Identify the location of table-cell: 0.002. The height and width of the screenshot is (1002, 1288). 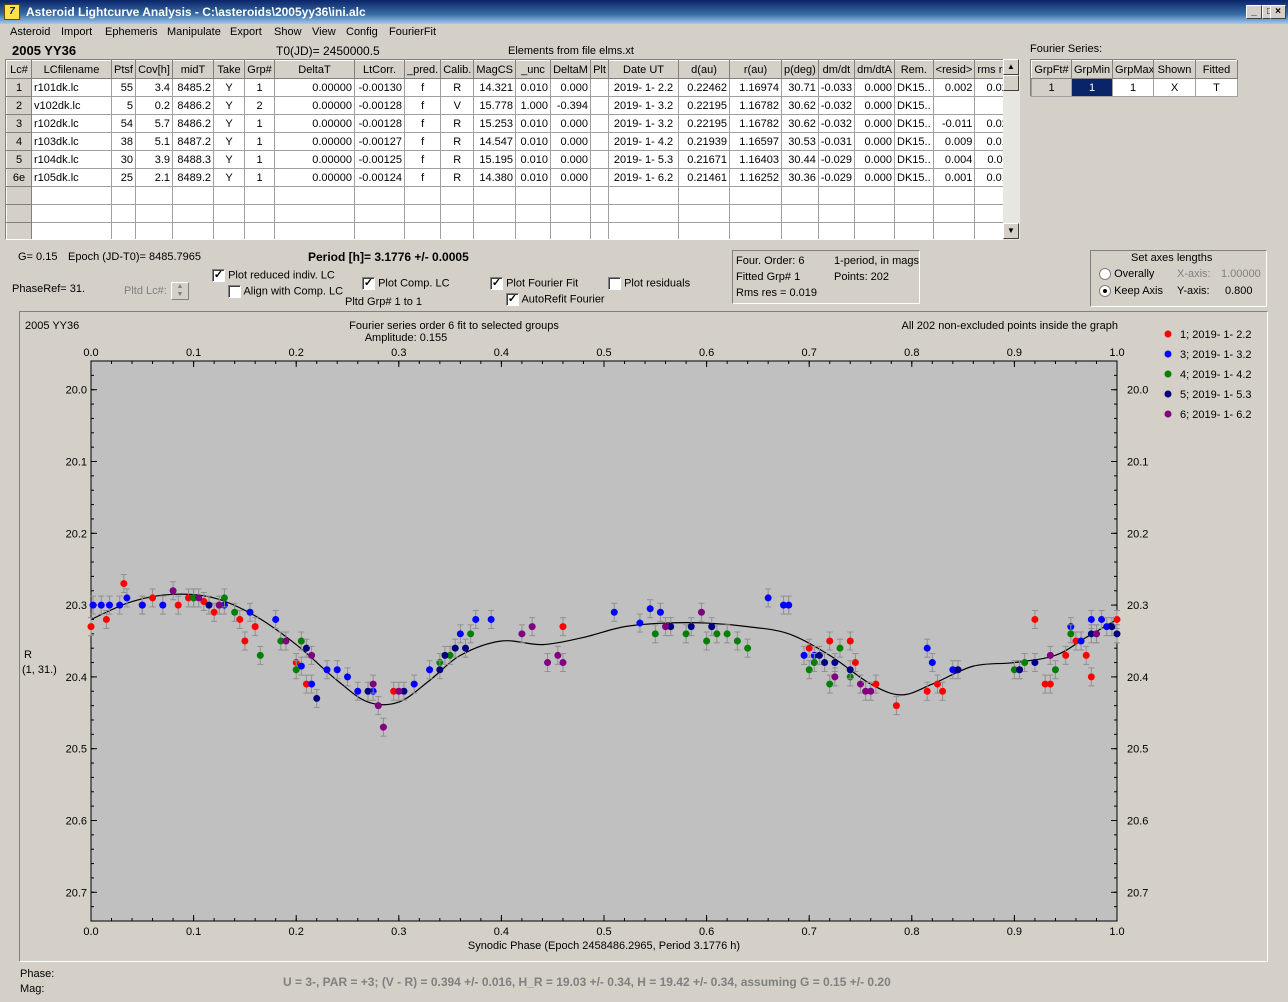
(954, 87).